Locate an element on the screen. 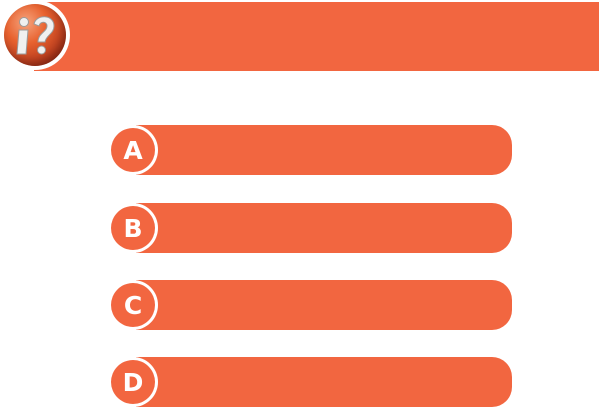 This screenshot has width=600, height=407. answer-badge: A is located at coordinates (133, 150).